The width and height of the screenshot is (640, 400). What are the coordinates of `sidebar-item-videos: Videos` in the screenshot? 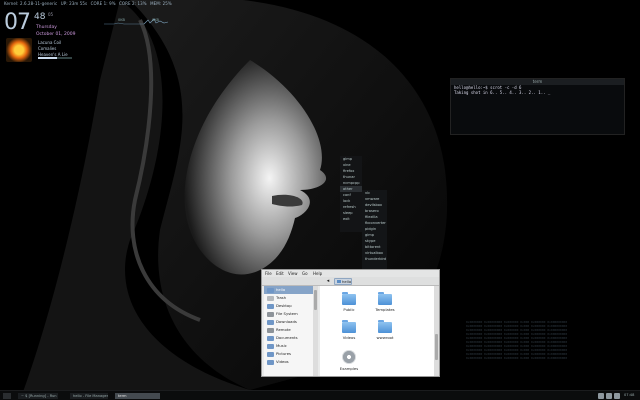 It's located at (290, 362).